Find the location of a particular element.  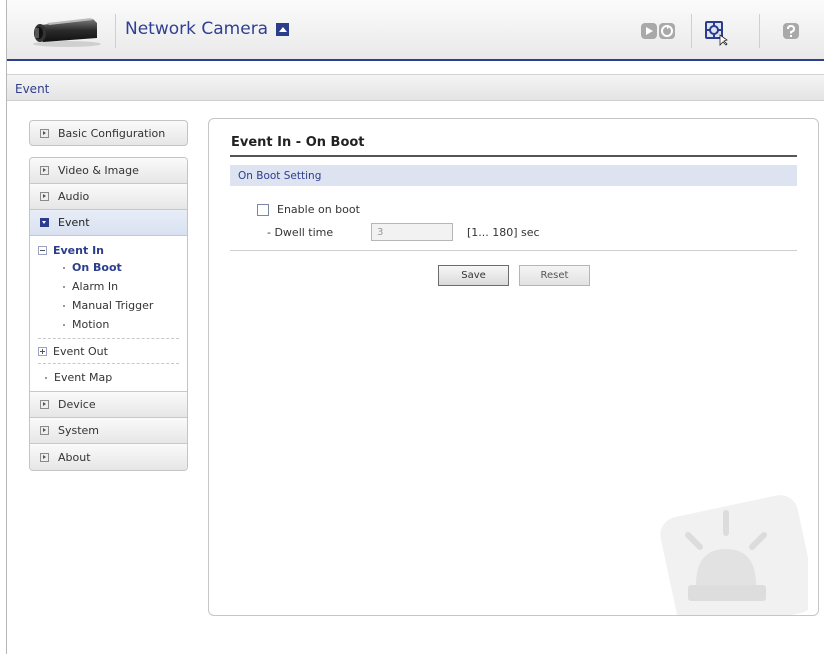

enable-on-boot-row: Enable on boot is located at coordinates (308, 209).